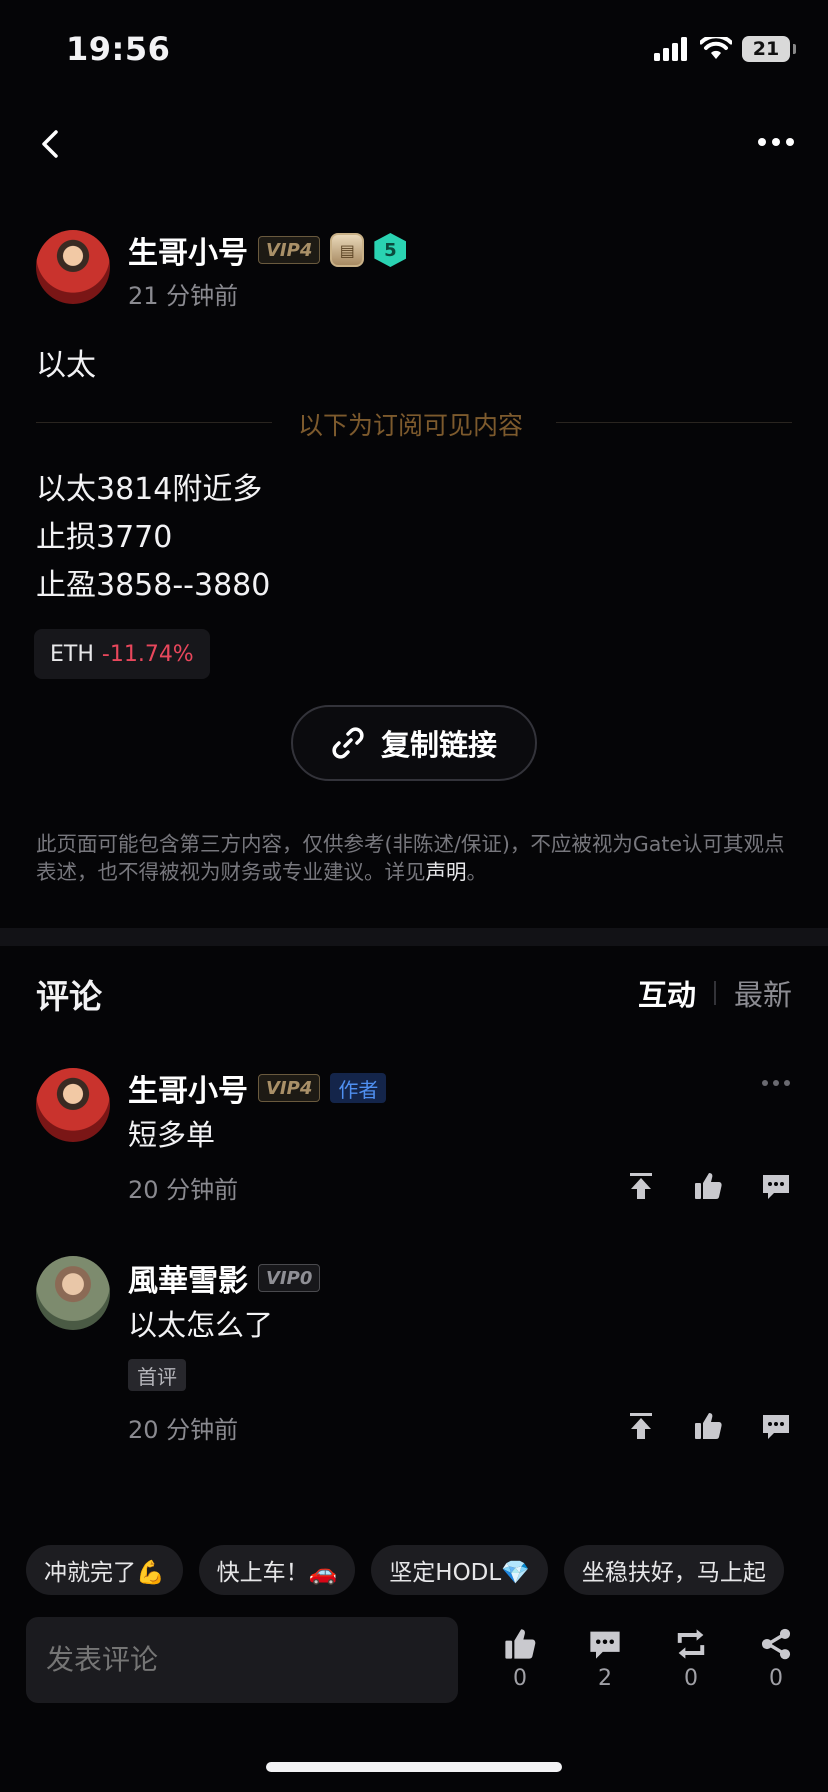 This screenshot has width=828, height=1792. I want to click on comment-header: 生哥小号 VIP4 作者, so click(257, 1088).